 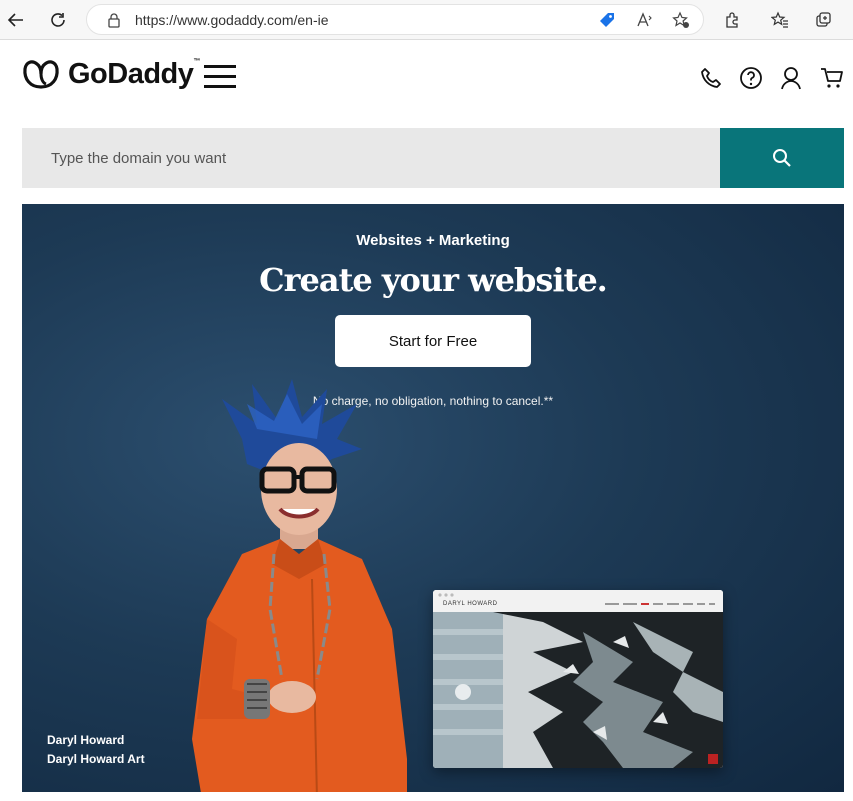 What do you see at coordinates (433, 341) in the screenshot?
I see `start-for-free-button: Start for Free` at bounding box center [433, 341].